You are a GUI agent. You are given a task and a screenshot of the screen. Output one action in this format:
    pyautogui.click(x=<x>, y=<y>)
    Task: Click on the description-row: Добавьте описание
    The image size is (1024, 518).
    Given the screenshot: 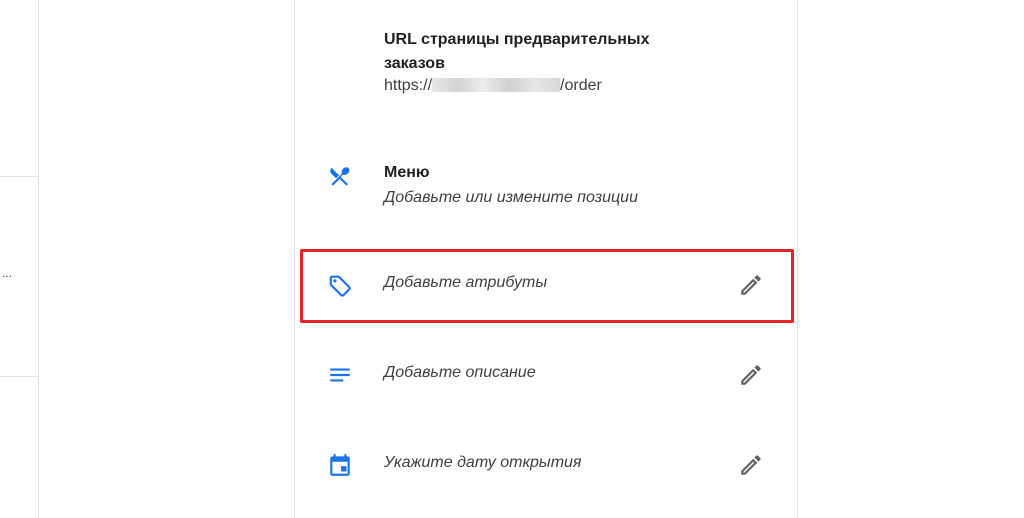 What is the action you would take?
    pyautogui.click(x=546, y=376)
    